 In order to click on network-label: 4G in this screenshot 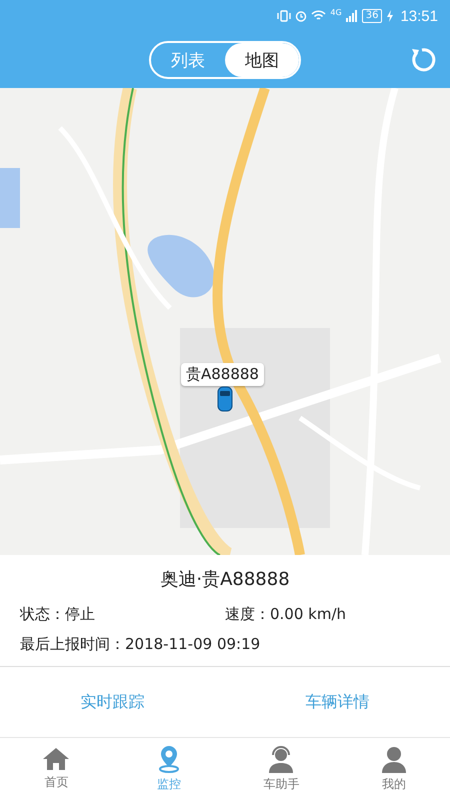, I will do `click(336, 12)`.